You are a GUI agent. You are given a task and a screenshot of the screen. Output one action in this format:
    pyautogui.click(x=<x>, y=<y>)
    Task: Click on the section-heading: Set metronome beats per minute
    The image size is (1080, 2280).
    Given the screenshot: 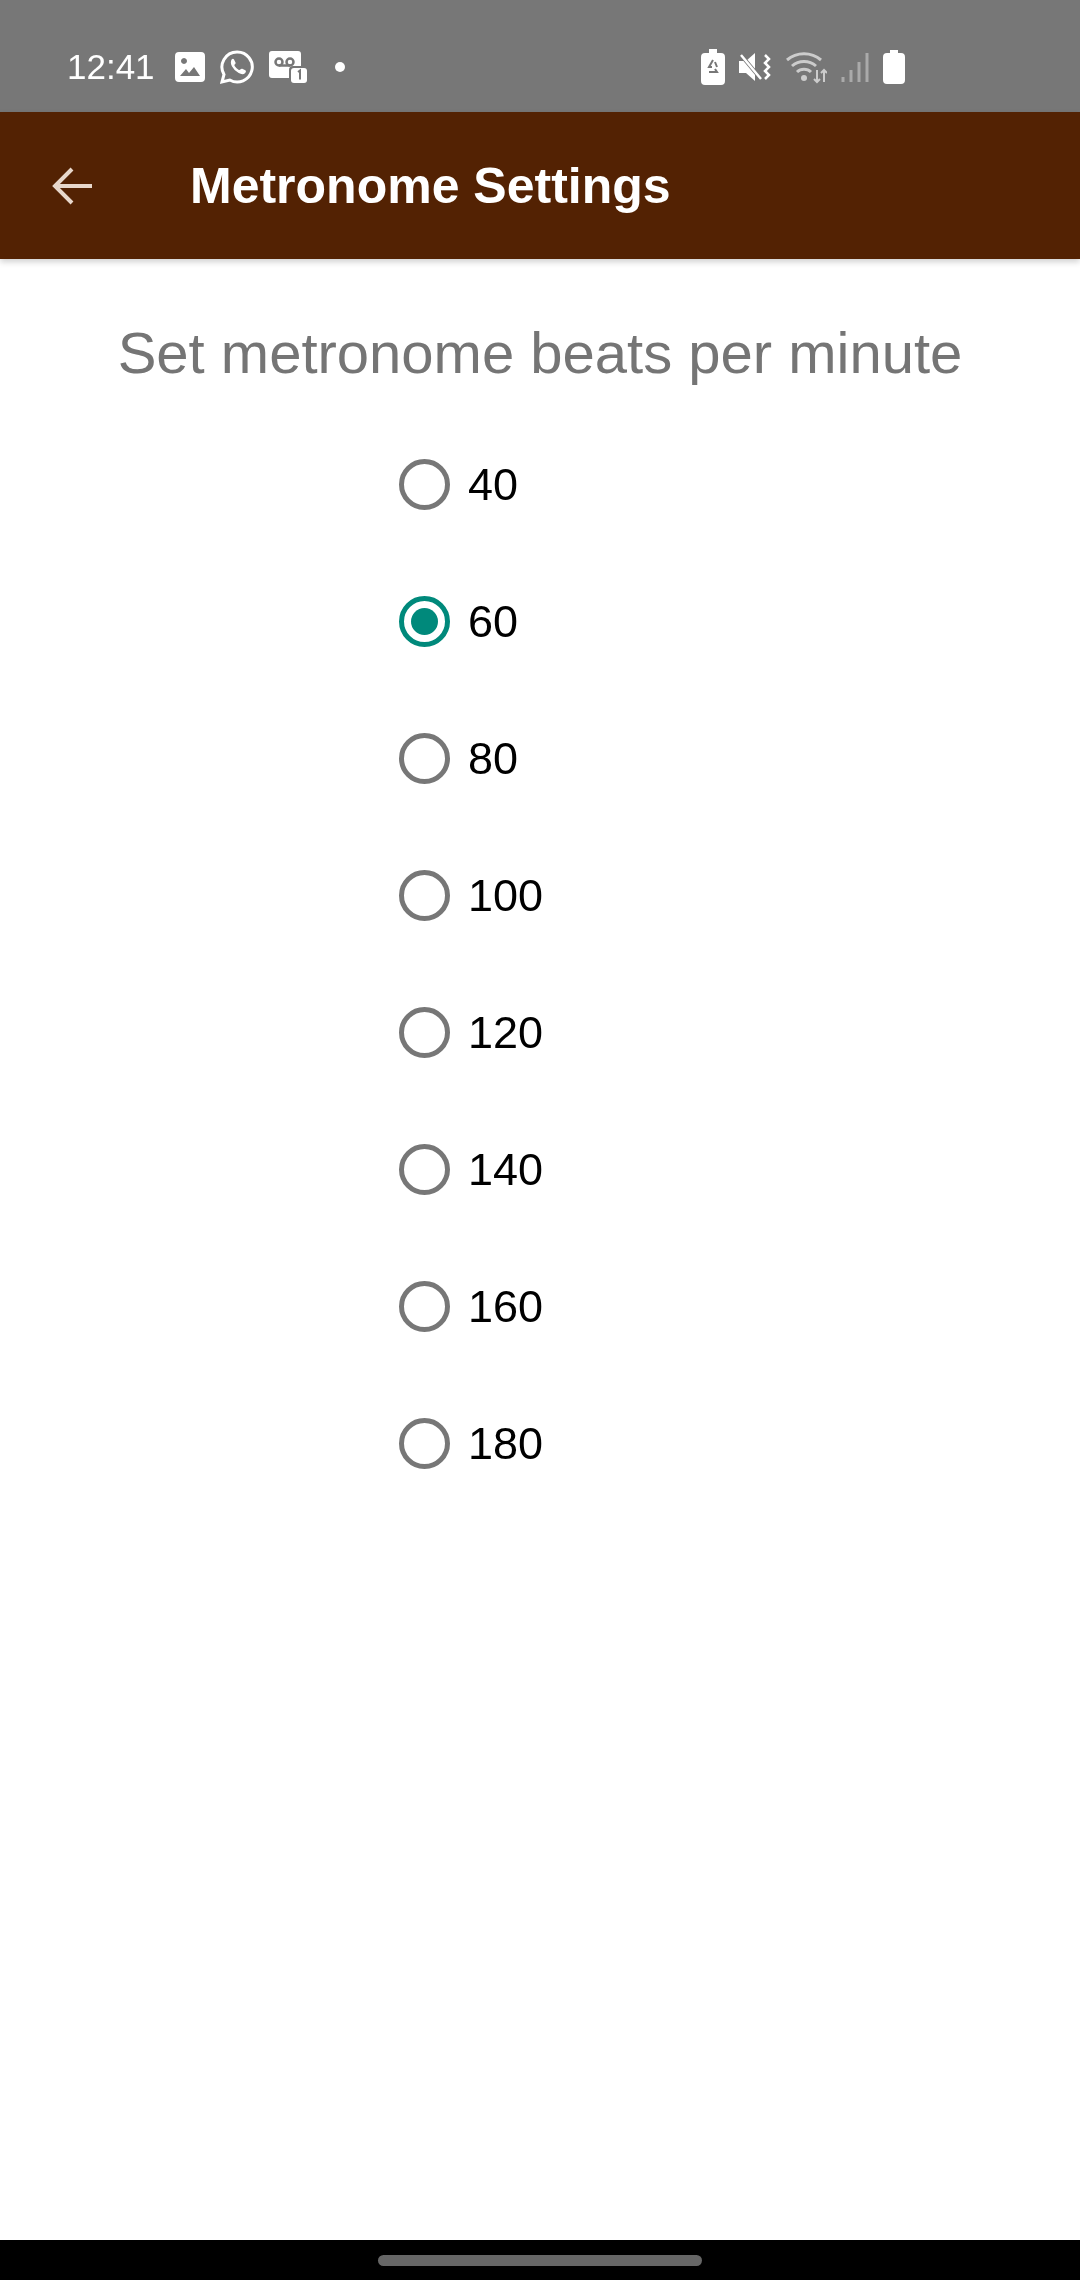 What is the action you would take?
    pyautogui.click(x=540, y=353)
    